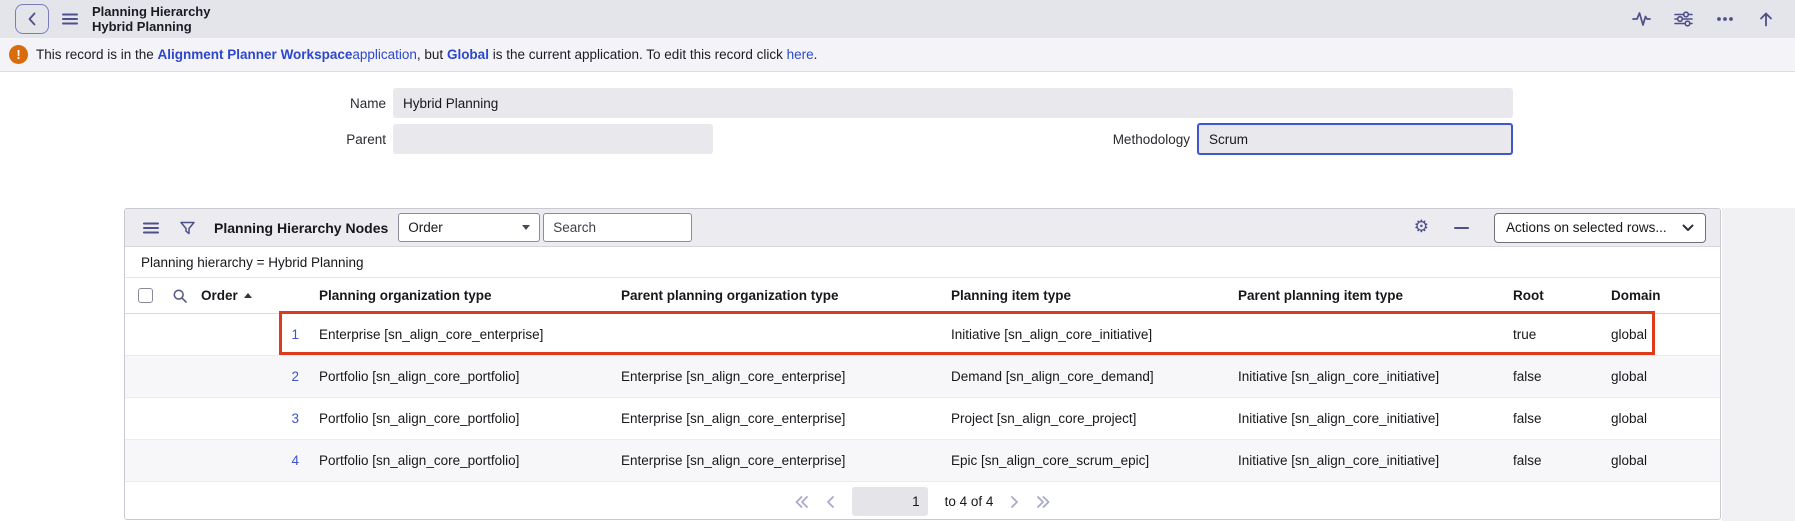  I want to click on chevron-down-icon, so click(1688, 227).